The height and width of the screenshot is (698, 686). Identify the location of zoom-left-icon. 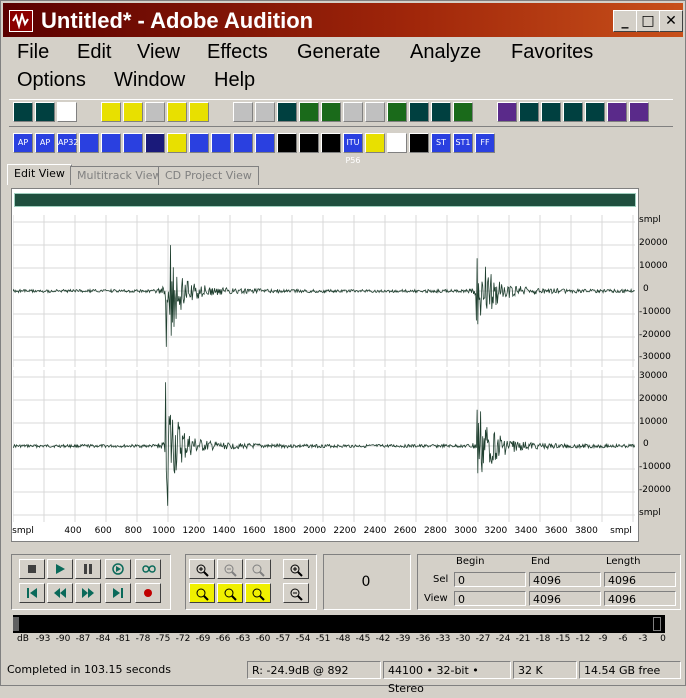
(202, 593).